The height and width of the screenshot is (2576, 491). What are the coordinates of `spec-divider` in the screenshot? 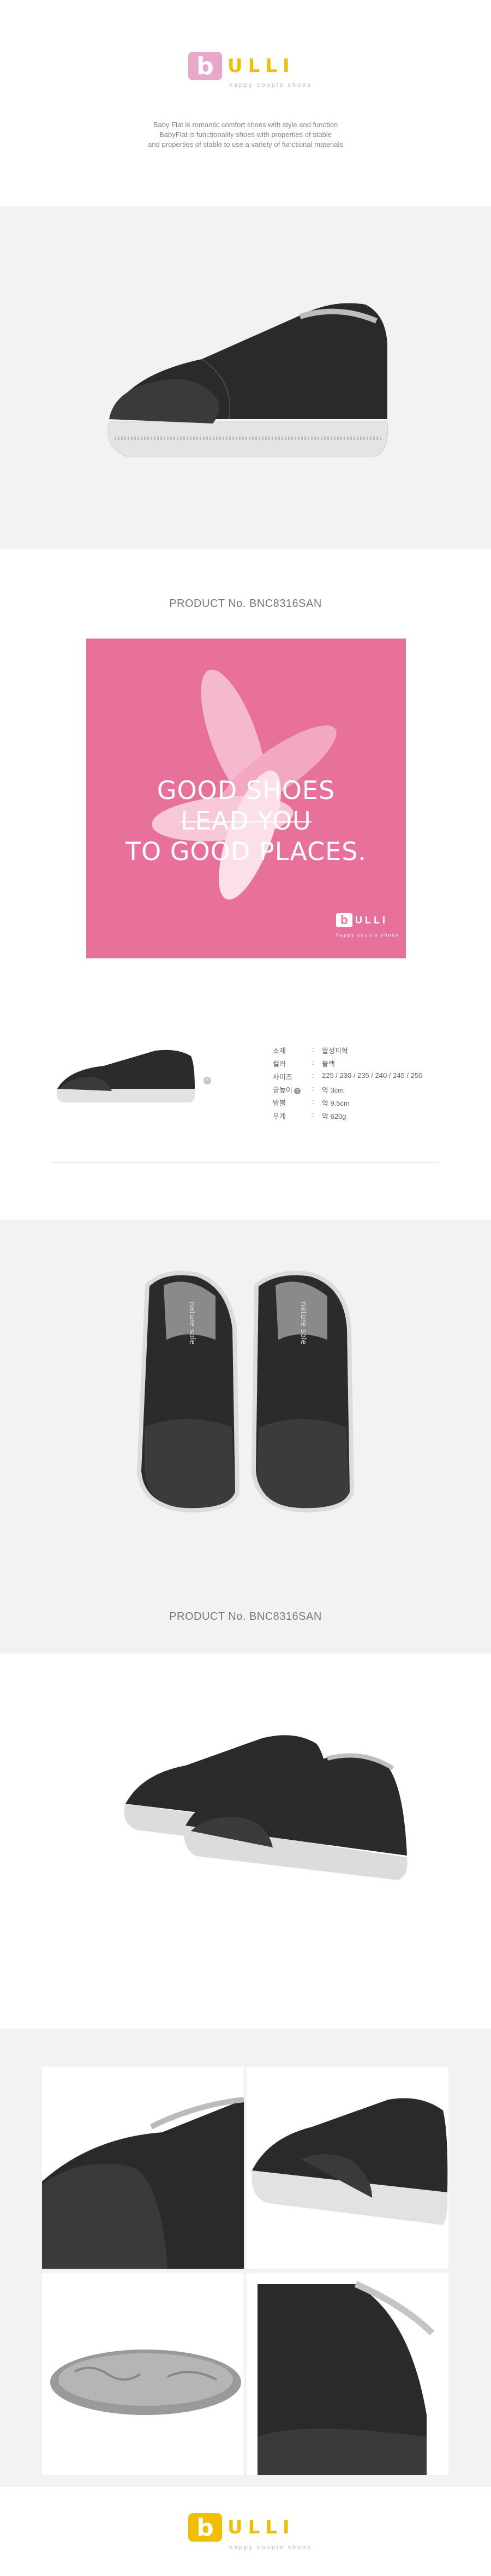 It's located at (245, 1162).